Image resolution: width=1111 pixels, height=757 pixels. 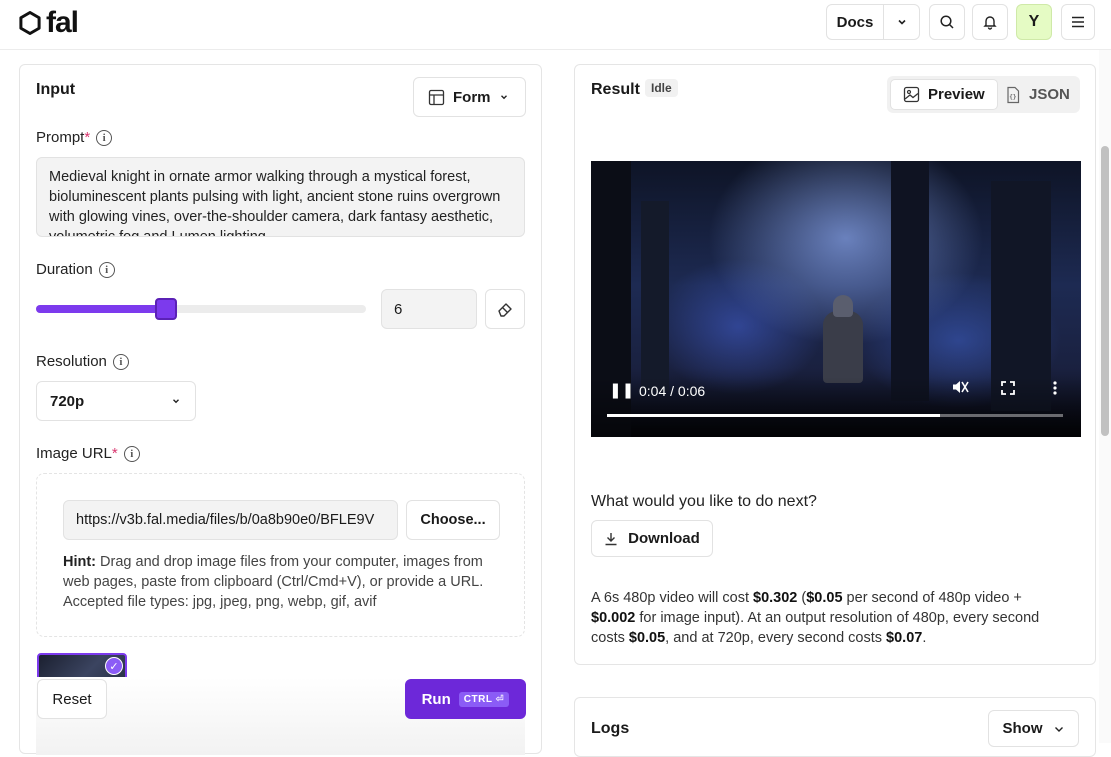 I want to click on json-file-icon: {}, so click(x=1013, y=94).